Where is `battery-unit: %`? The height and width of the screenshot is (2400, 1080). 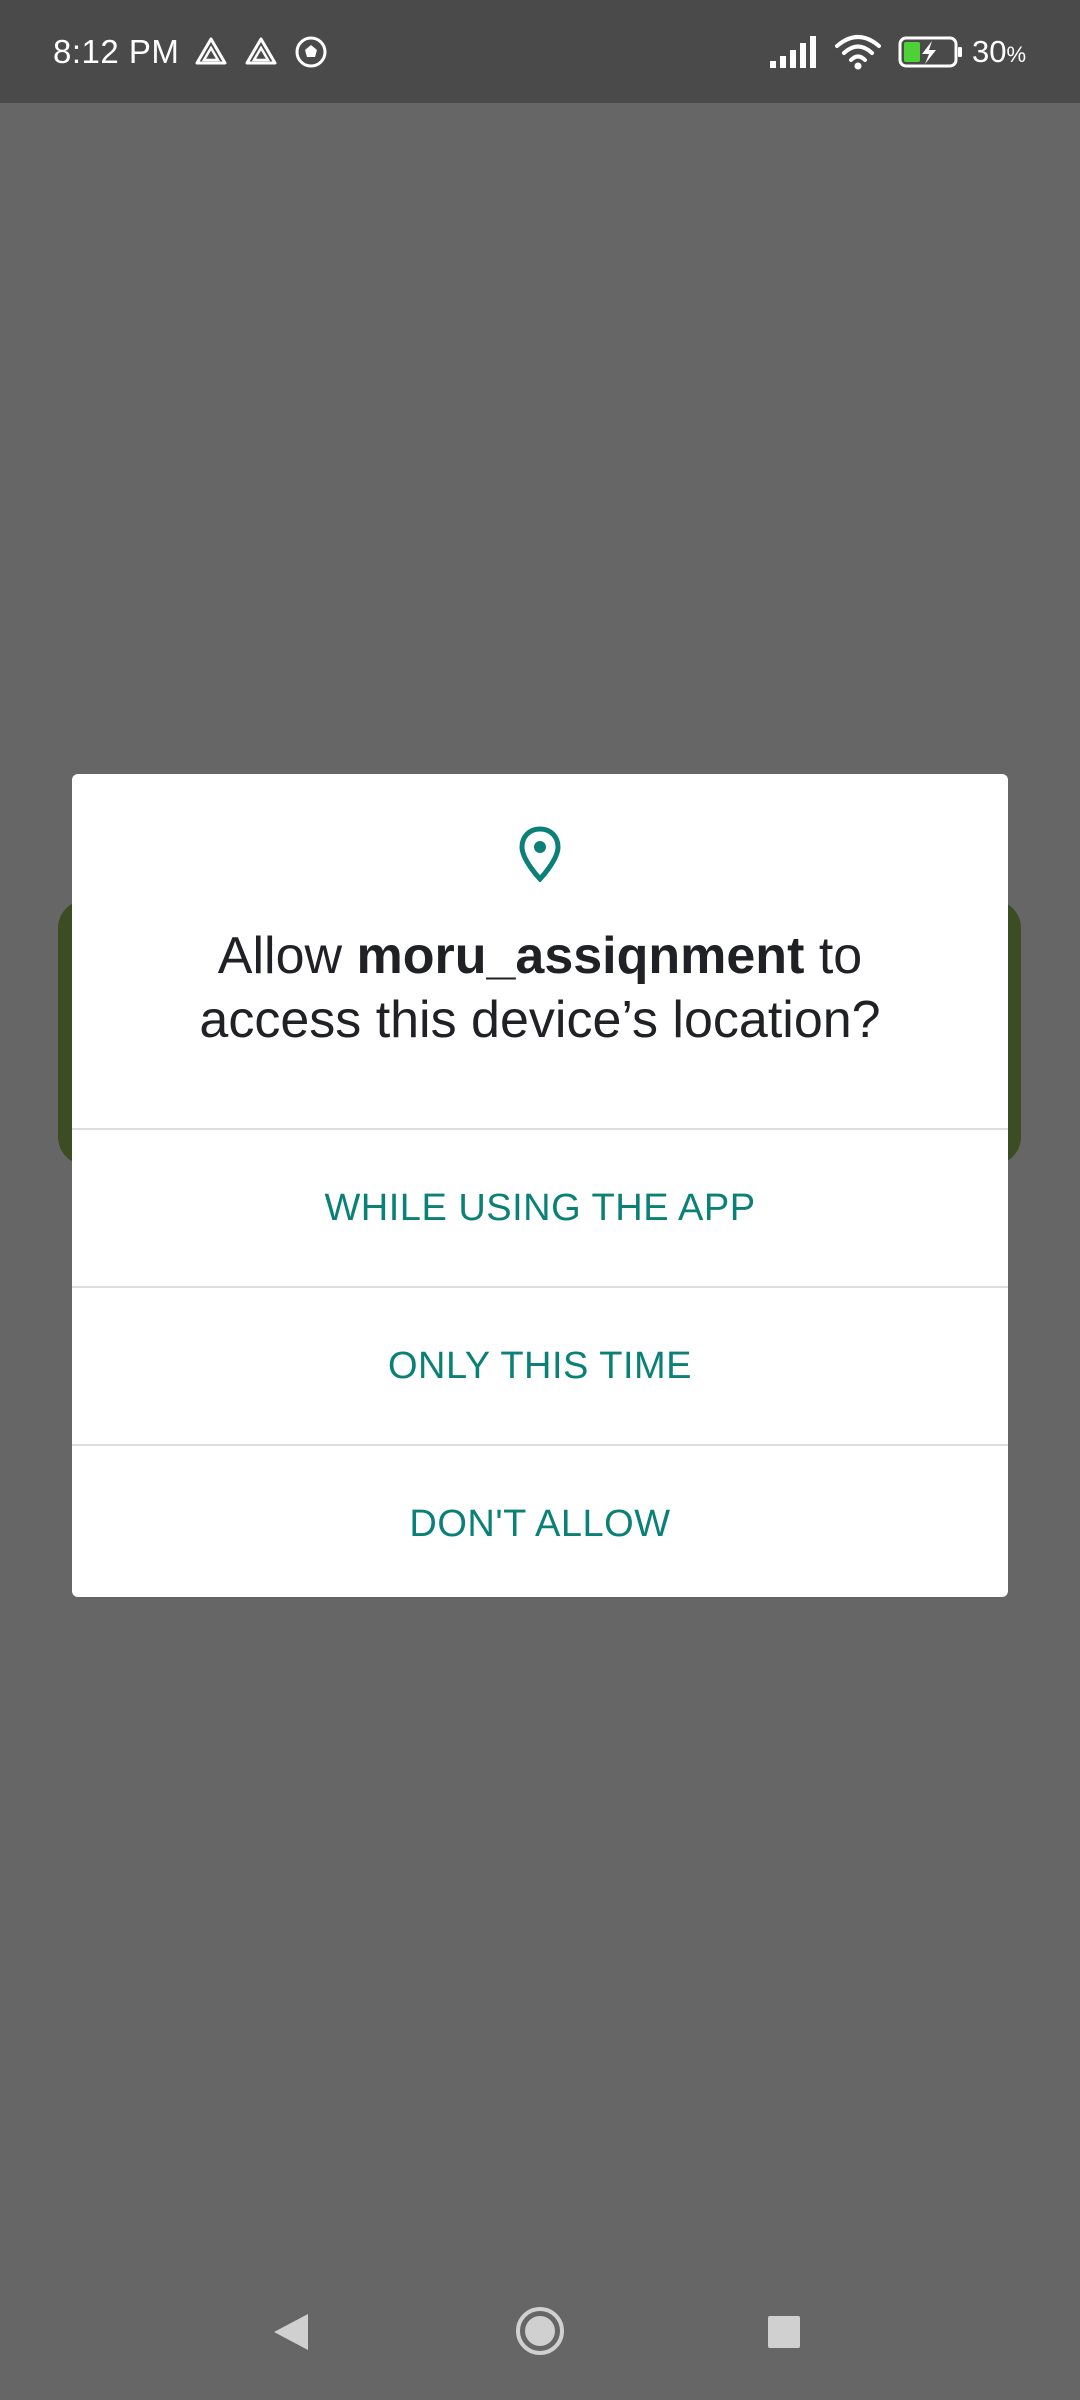
battery-unit: % is located at coordinates (1016, 54).